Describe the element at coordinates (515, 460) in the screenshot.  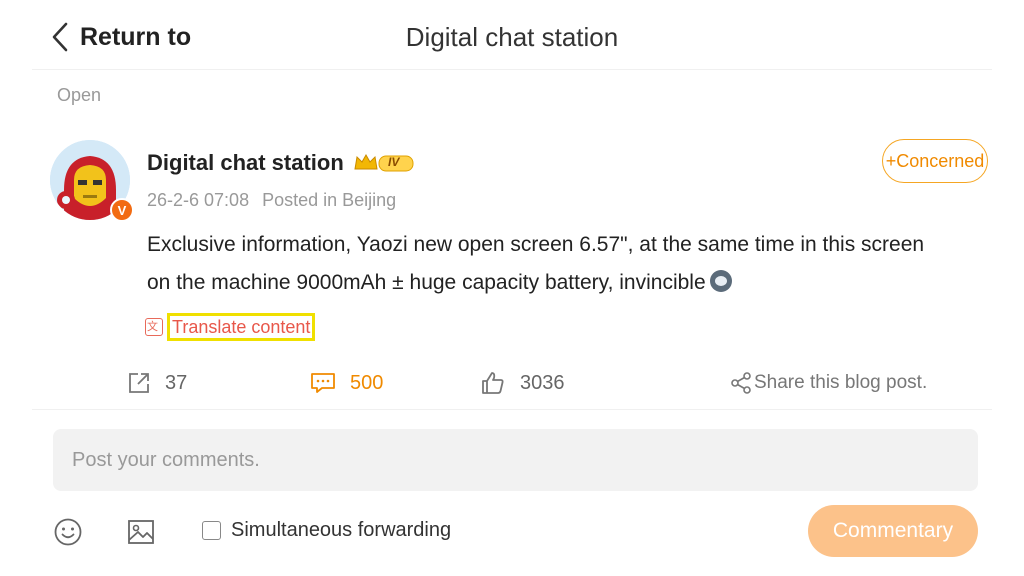
I see `comment-input: Post your comments.` at that location.